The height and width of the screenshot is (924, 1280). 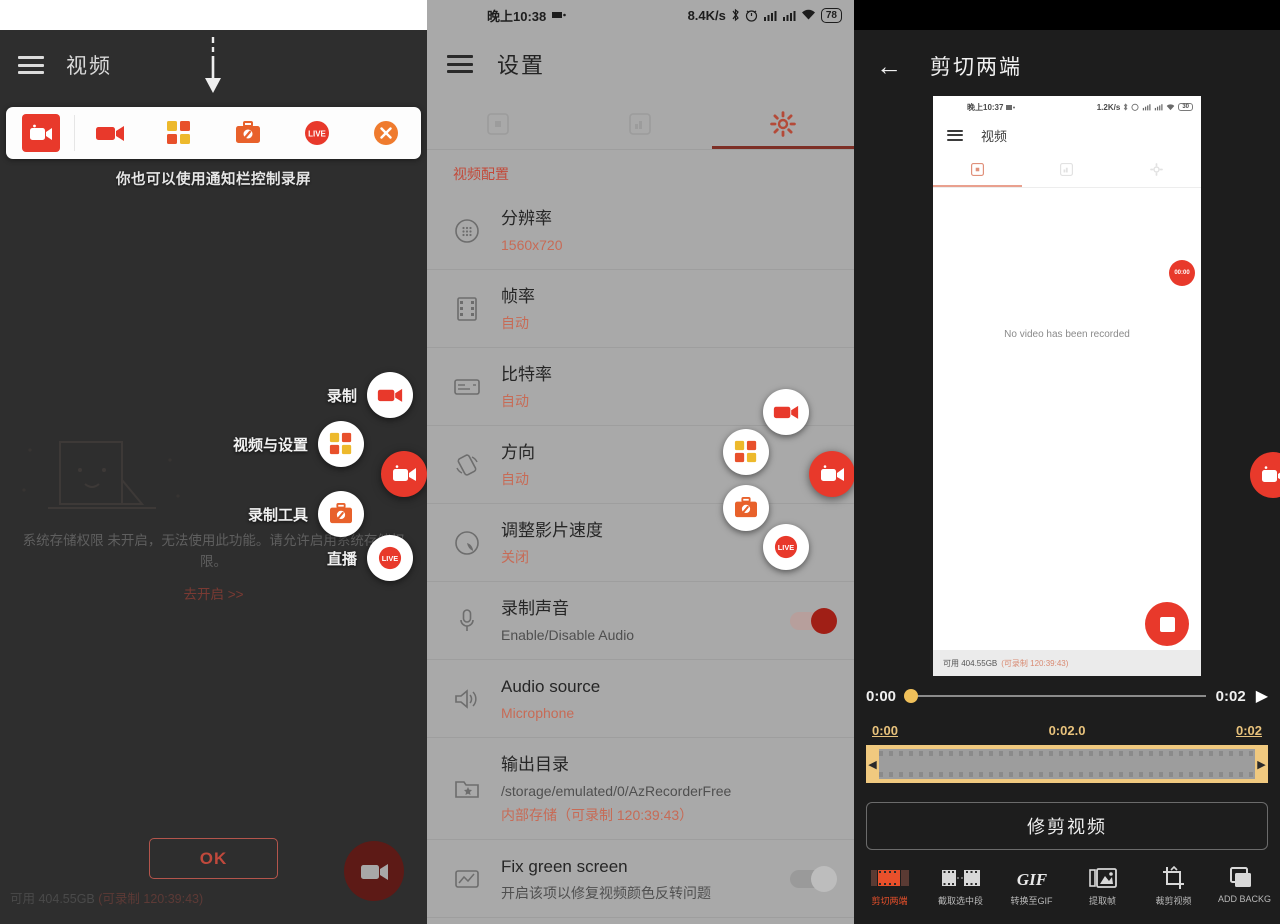 What do you see at coordinates (640, 621) in the screenshot?
I see `setting-row-record-audio: 录制声音 Enable/Disable Audio` at bounding box center [640, 621].